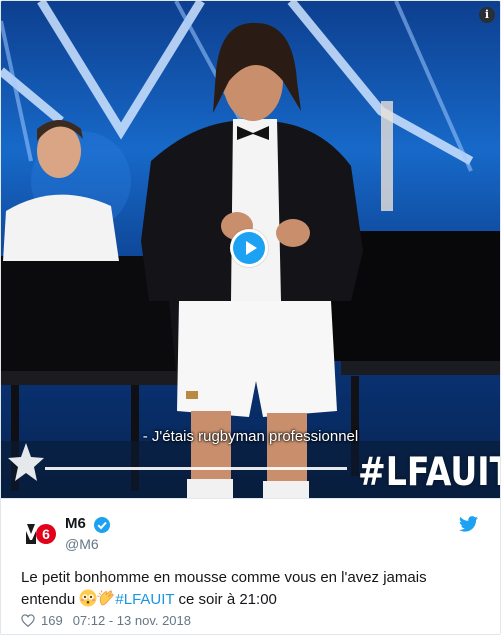  I want to click on tweet-text-part2: ce soir à 21:00, so click(225, 599).